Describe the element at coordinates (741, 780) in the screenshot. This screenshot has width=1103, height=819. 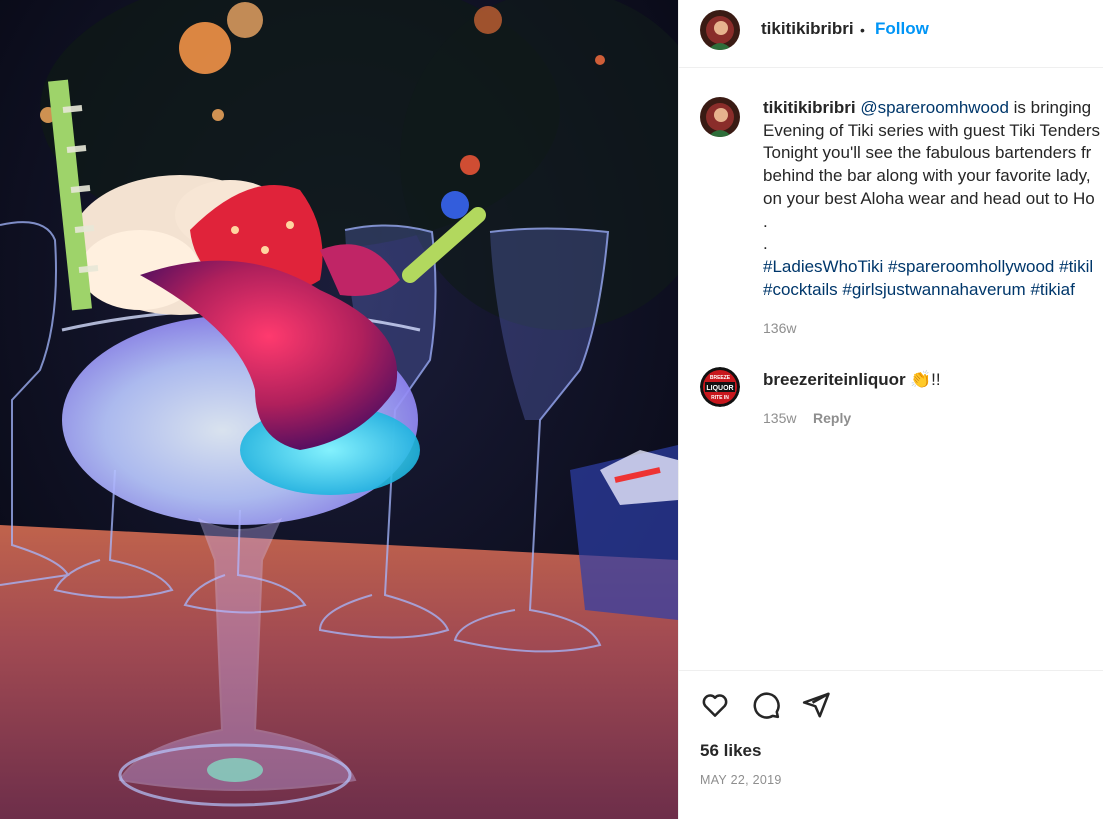
I see `post-date: MAY 22, 2019` at that location.